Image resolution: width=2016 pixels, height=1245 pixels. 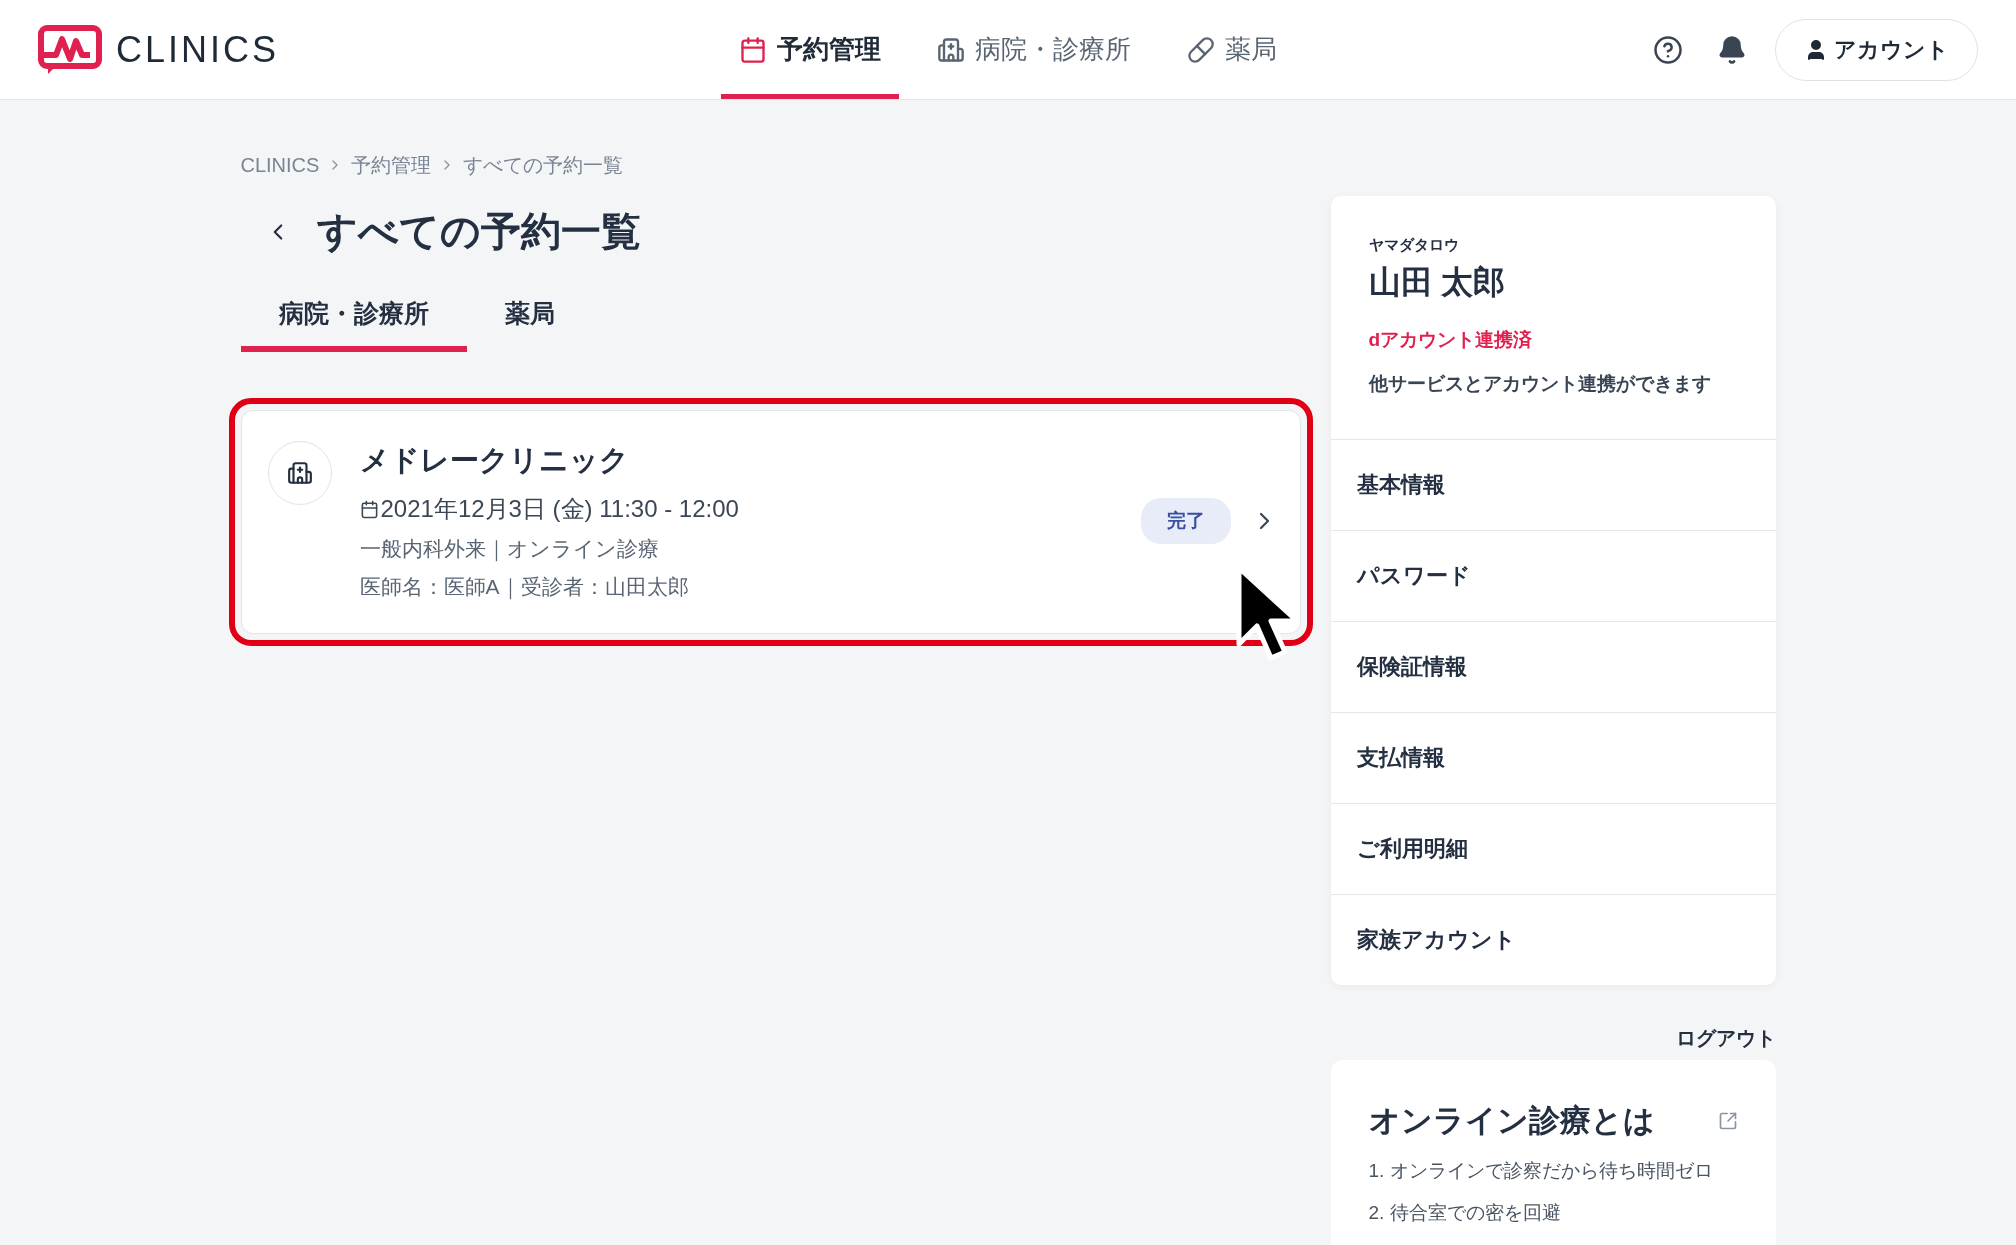 What do you see at coordinates (1201, 49) in the screenshot?
I see `pill-icon` at bounding box center [1201, 49].